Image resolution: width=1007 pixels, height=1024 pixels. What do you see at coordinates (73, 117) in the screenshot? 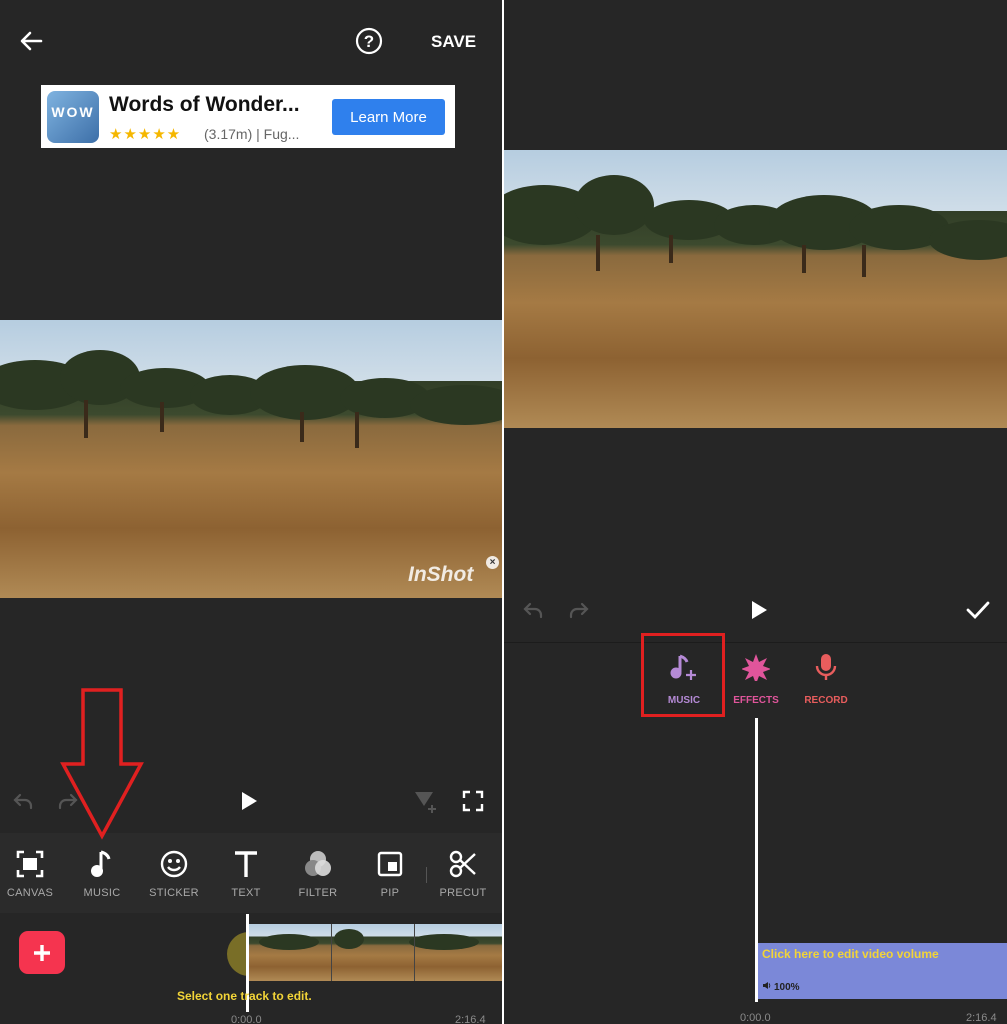
I see `ad-app-logo: WOW` at bounding box center [73, 117].